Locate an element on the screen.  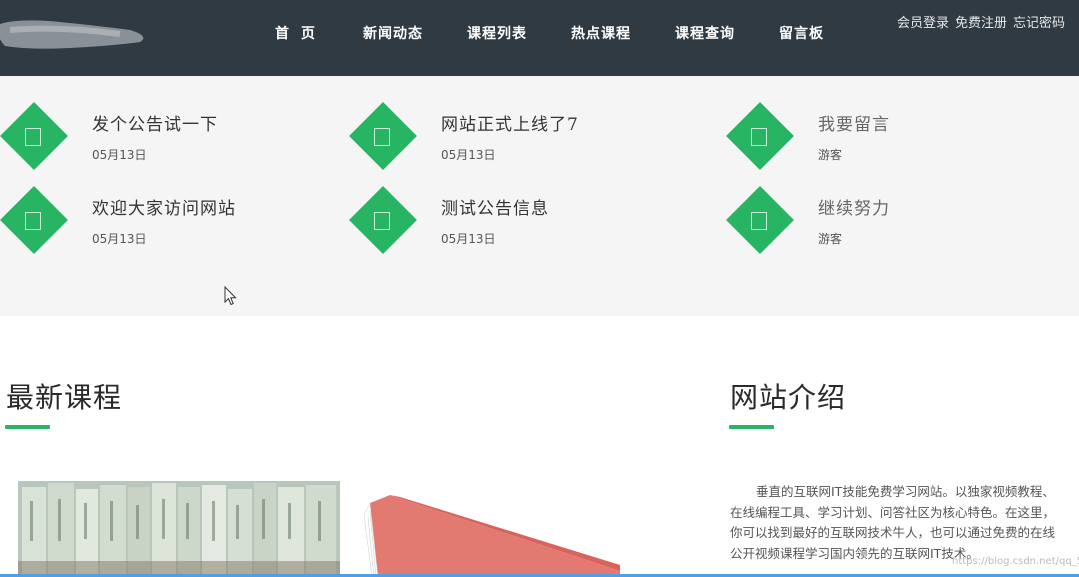
notice-item: 继续努力 游客 is located at coordinates (886, 224).